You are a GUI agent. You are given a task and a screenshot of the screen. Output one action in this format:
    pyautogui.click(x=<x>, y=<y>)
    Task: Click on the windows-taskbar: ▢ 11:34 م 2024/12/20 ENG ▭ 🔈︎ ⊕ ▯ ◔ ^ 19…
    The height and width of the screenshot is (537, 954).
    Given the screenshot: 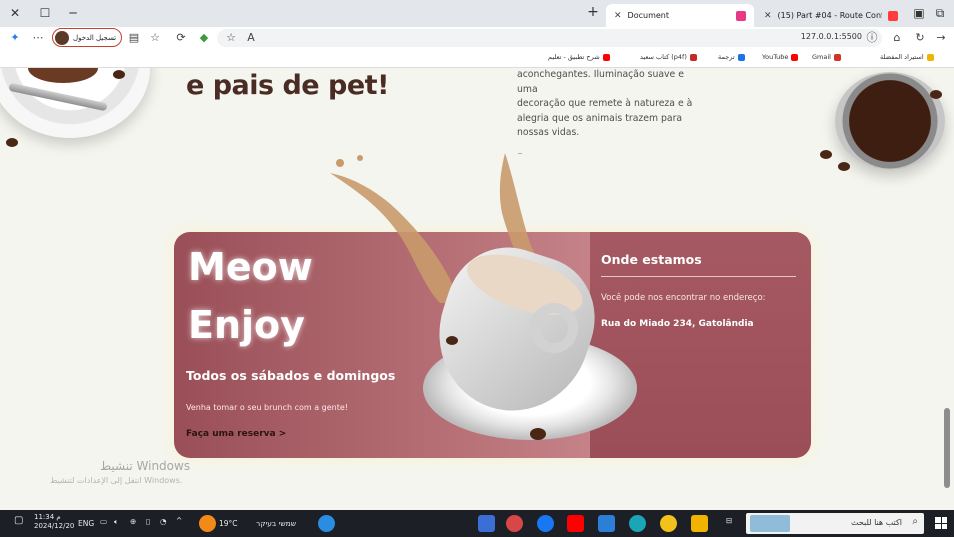 What is the action you would take?
    pyautogui.click(x=477, y=523)
    